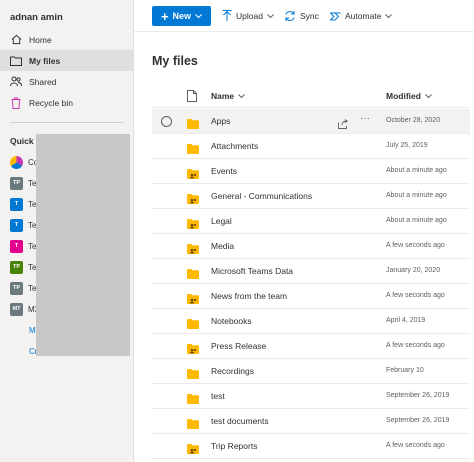 The width and height of the screenshot is (474, 462). What do you see at coordinates (66, 81) in the screenshot?
I see `nav-item-shared: Shared` at bounding box center [66, 81].